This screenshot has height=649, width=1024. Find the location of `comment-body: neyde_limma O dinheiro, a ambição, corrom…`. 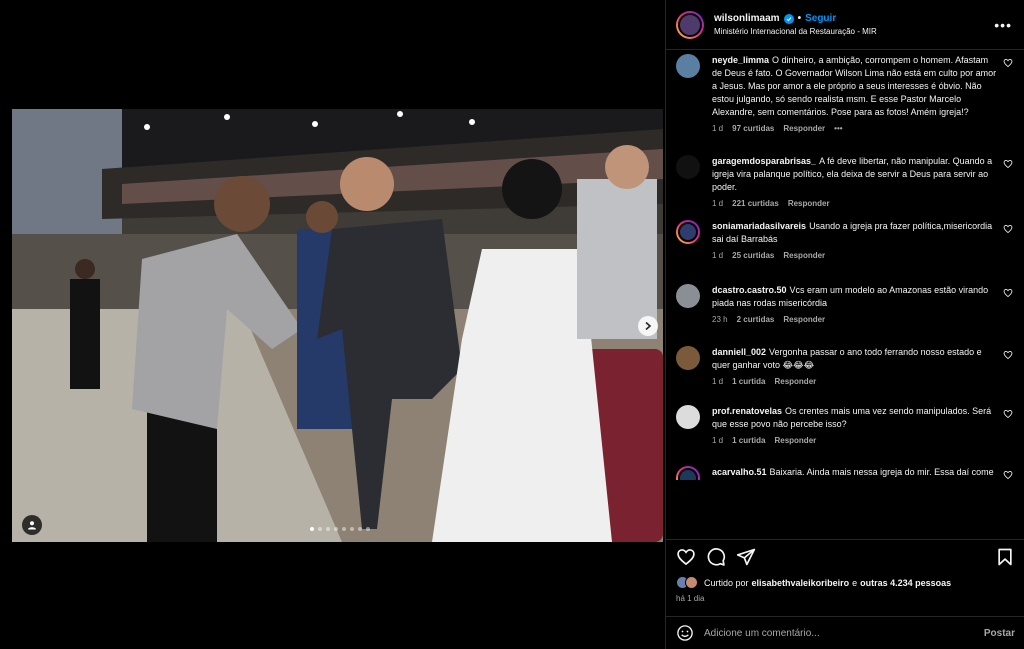

comment-body: neyde_limma O dinheiro, a ambição, corrom… is located at coordinates (862, 93).